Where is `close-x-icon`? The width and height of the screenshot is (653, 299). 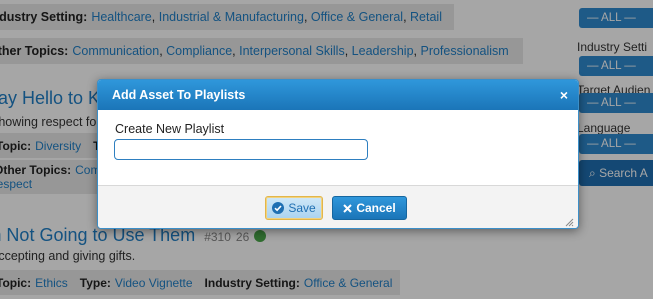
close-x-icon is located at coordinates (348, 208).